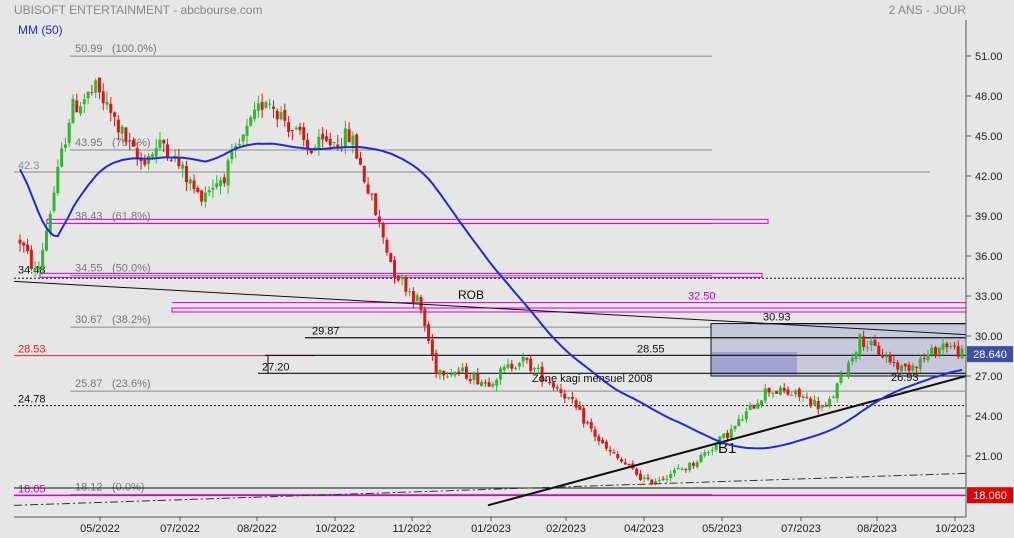 The height and width of the screenshot is (538, 1014). Describe the element at coordinates (32, 350) in the screenshot. I see `left-level-label: 28.53` at that location.